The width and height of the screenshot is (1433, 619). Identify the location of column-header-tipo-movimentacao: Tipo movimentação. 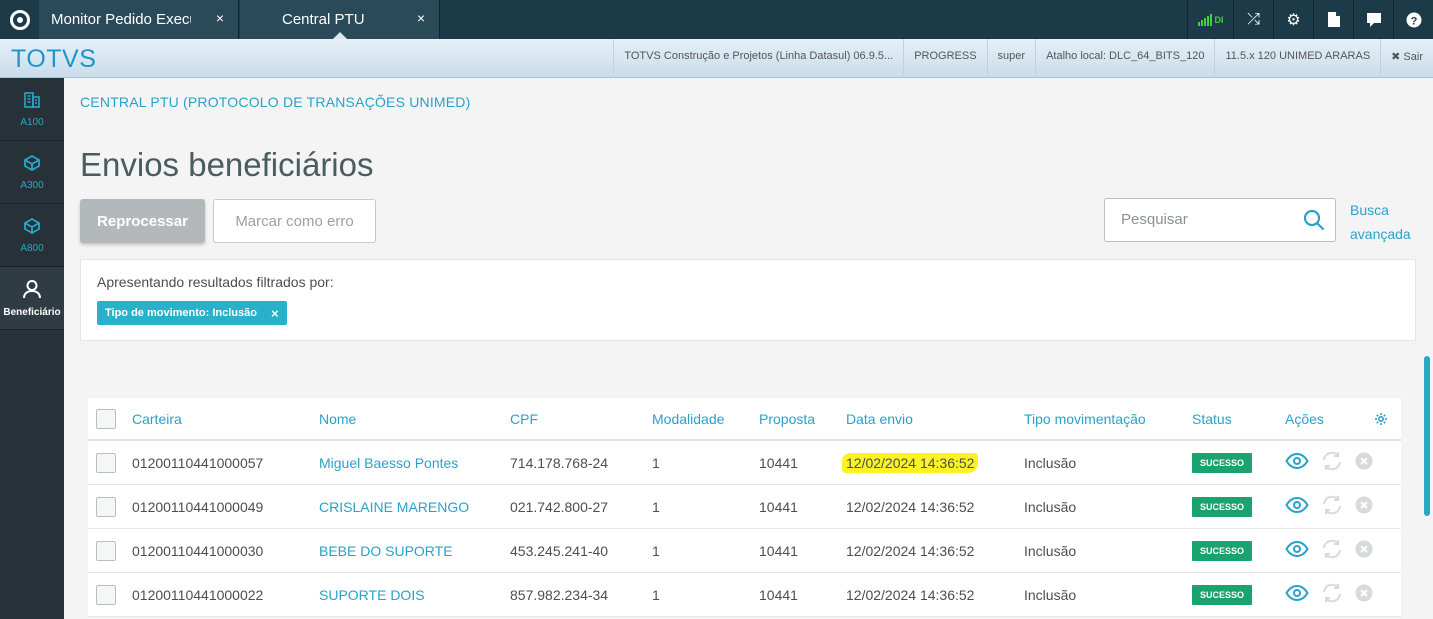
(1085, 418).